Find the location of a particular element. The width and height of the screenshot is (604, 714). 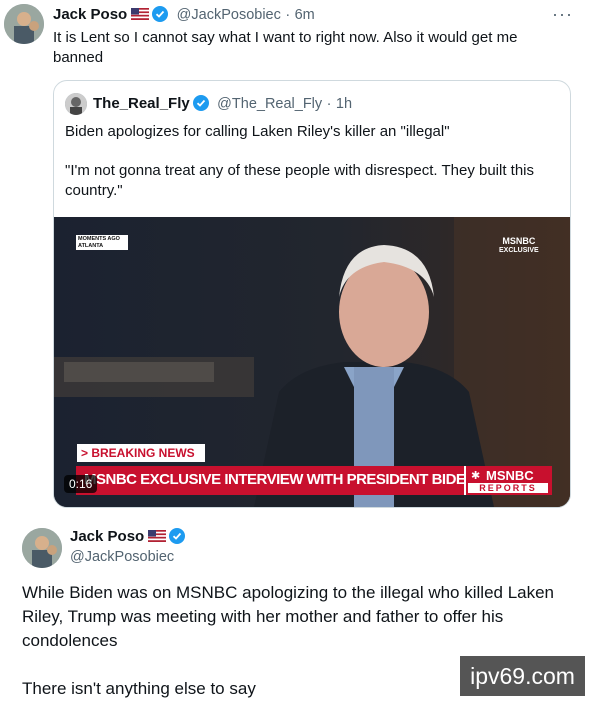

author-handle: @The_Real_Fly is located at coordinates (269, 104).